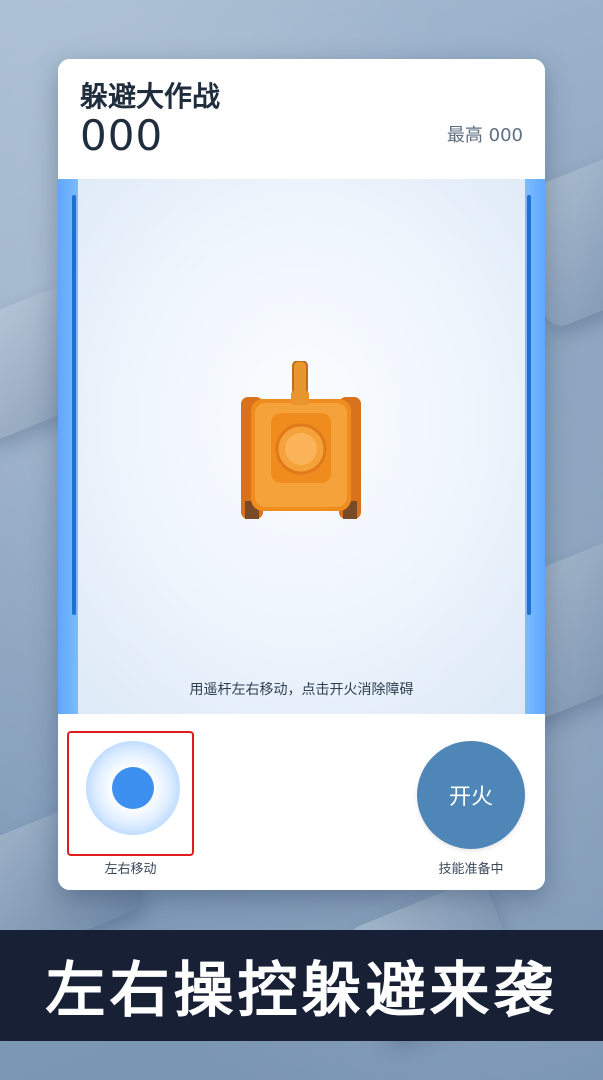 The height and width of the screenshot is (1080, 603). Describe the element at coordinates (301, 440) in the screenshot. I see `tank-icon` at that location.